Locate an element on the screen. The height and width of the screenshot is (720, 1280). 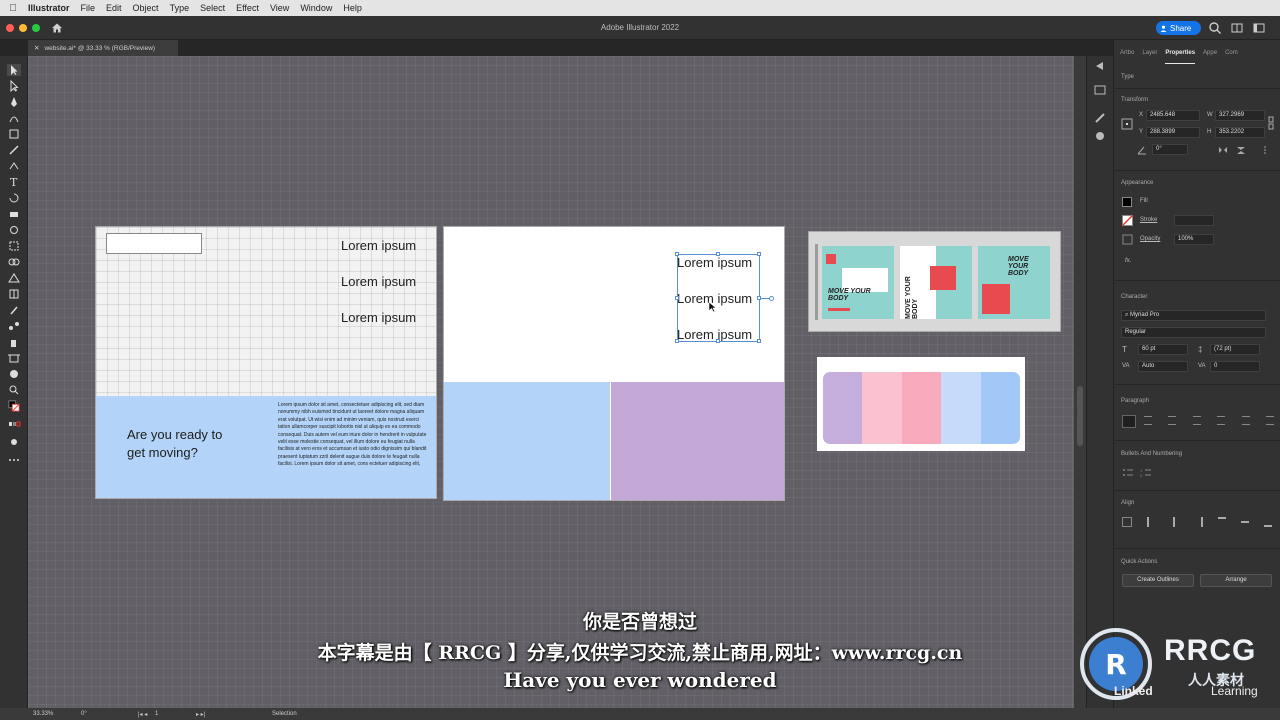
eraser-tool-icon is located at coordinates (14, 214).